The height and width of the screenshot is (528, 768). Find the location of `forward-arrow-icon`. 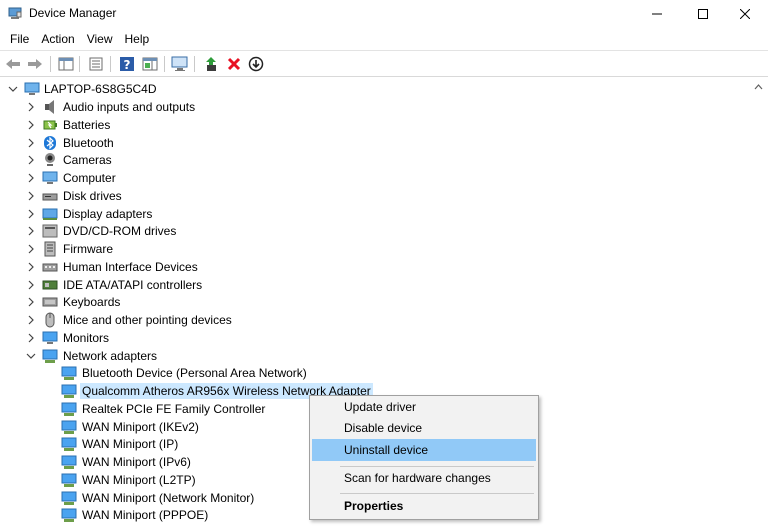

forward-arrow-icon is located at coordinates (35, 64).